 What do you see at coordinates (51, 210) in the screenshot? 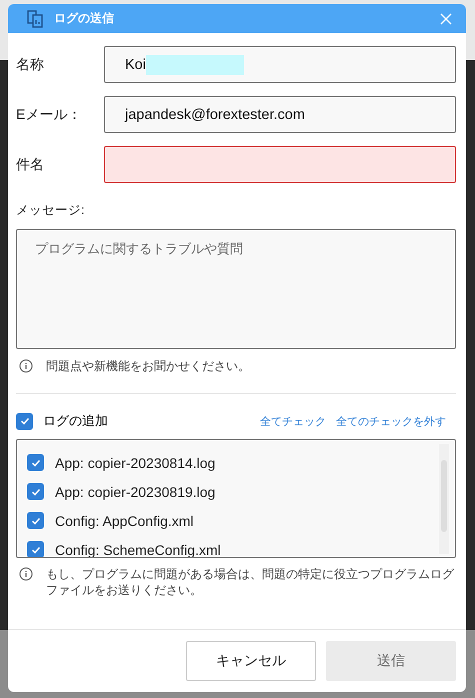
I see `message-label: メッセージ:` at bounding box center [51, 210].